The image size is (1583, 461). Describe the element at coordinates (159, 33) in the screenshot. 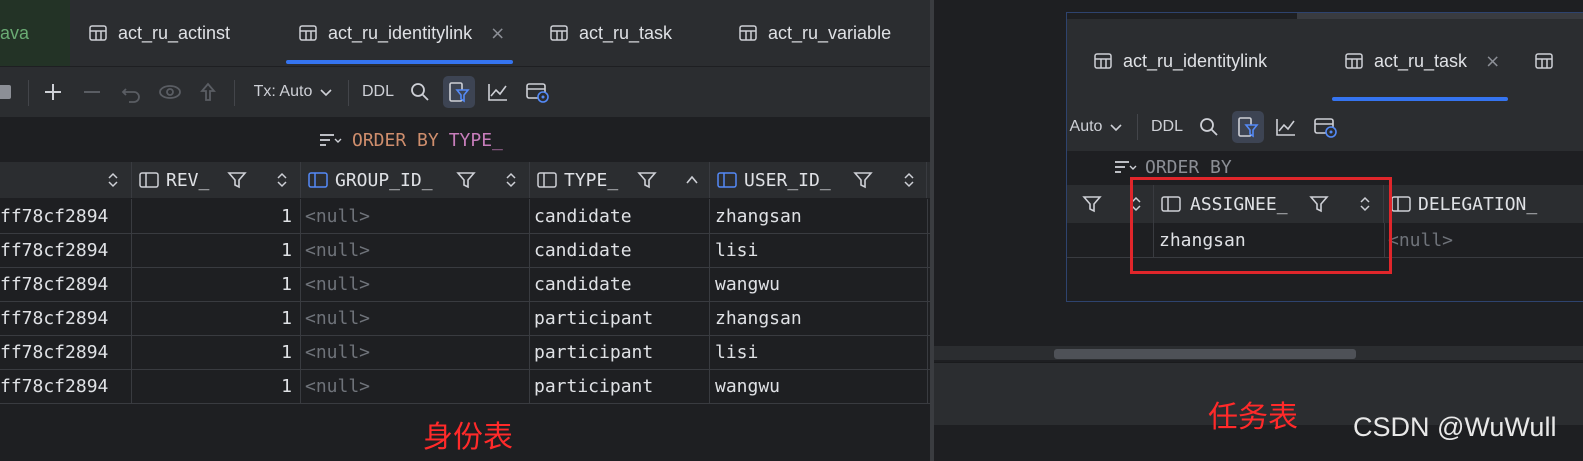

I see `tab-act-ru-actinst: act_ru_actinst` at that location.